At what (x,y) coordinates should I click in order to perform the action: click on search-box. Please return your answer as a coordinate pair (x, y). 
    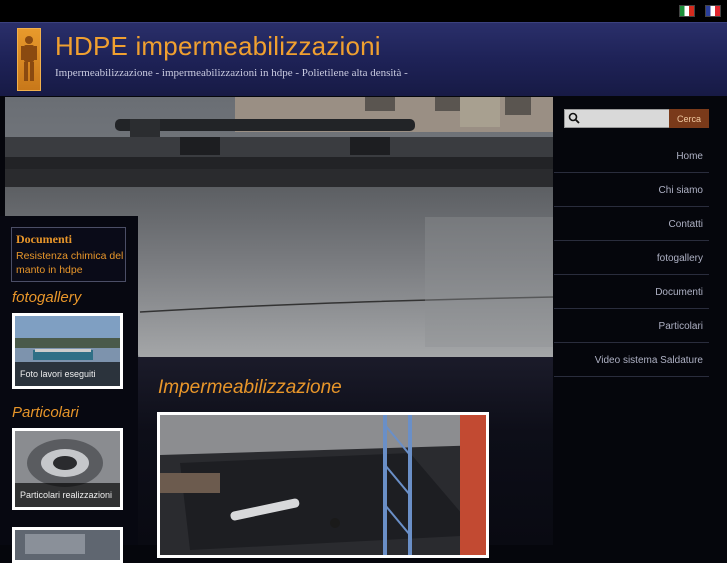
    Looking at the image, I should click on (617, 118).